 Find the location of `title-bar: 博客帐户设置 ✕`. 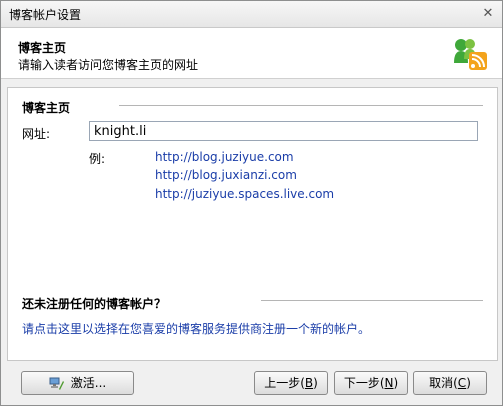

title-bar: 博客帐户设置 ✕ is located at coordinates (251, 14).